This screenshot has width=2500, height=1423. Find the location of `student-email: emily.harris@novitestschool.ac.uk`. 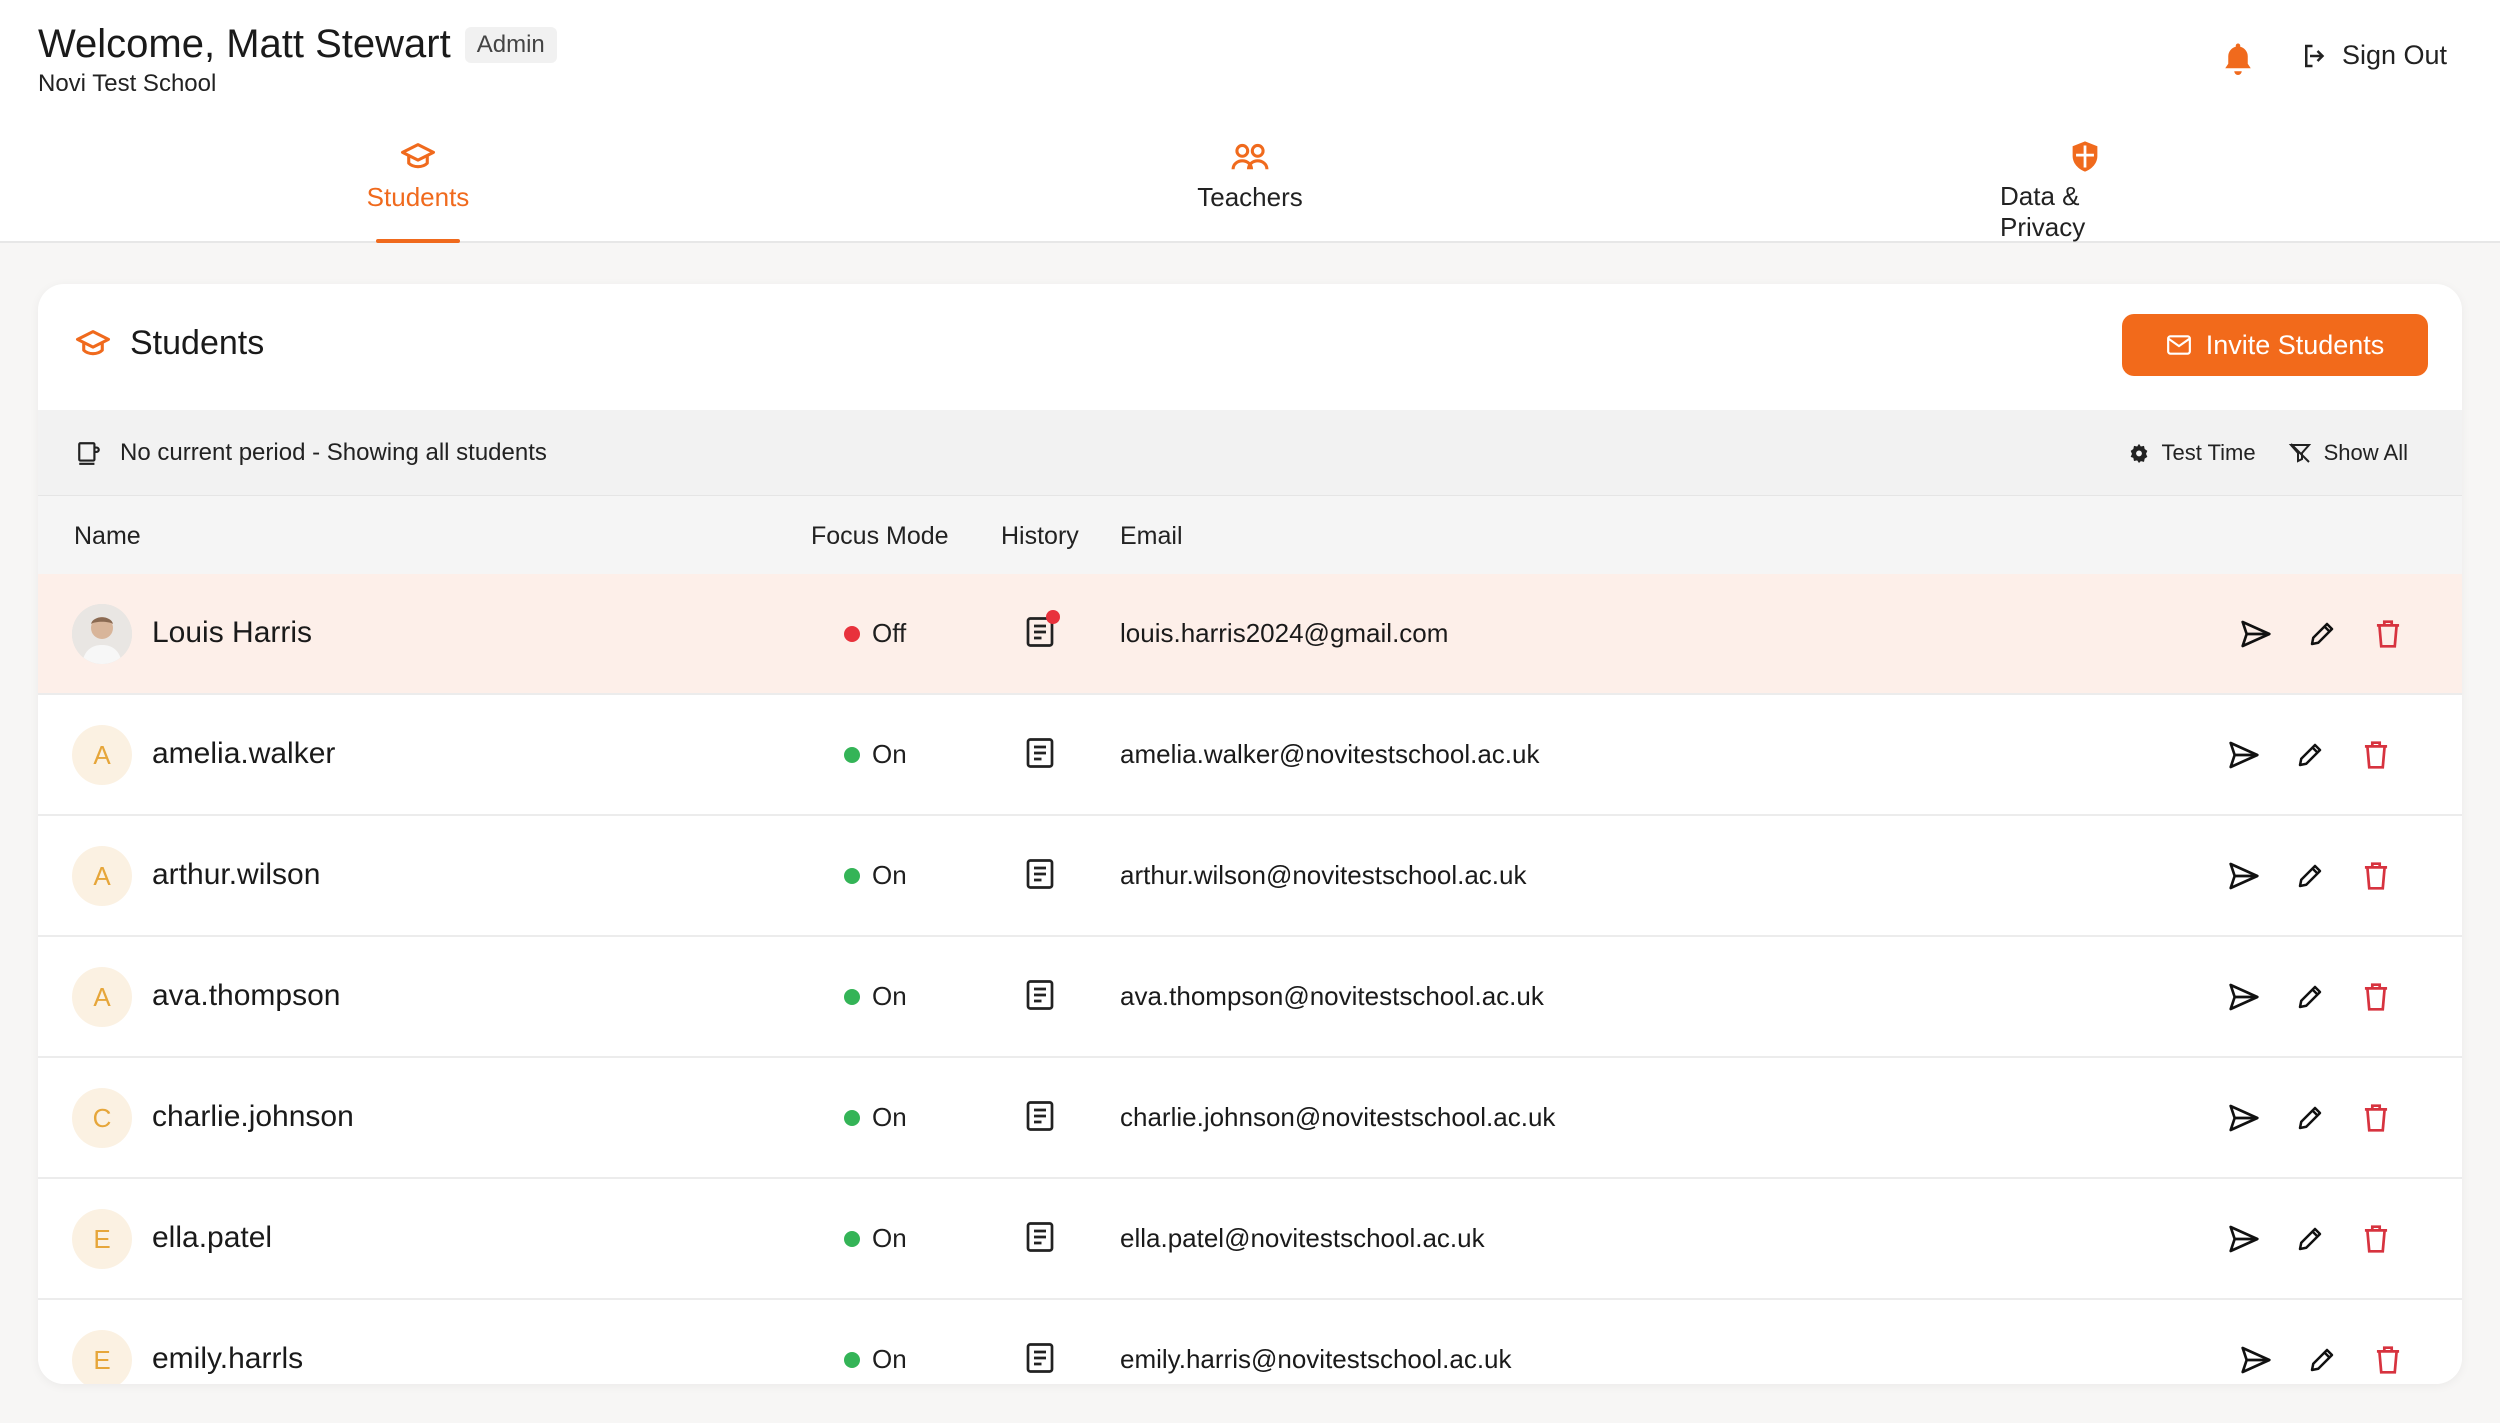

student-email: emily.harris@novitestschool.ac.uk is located at coordinates (1316, 1359).